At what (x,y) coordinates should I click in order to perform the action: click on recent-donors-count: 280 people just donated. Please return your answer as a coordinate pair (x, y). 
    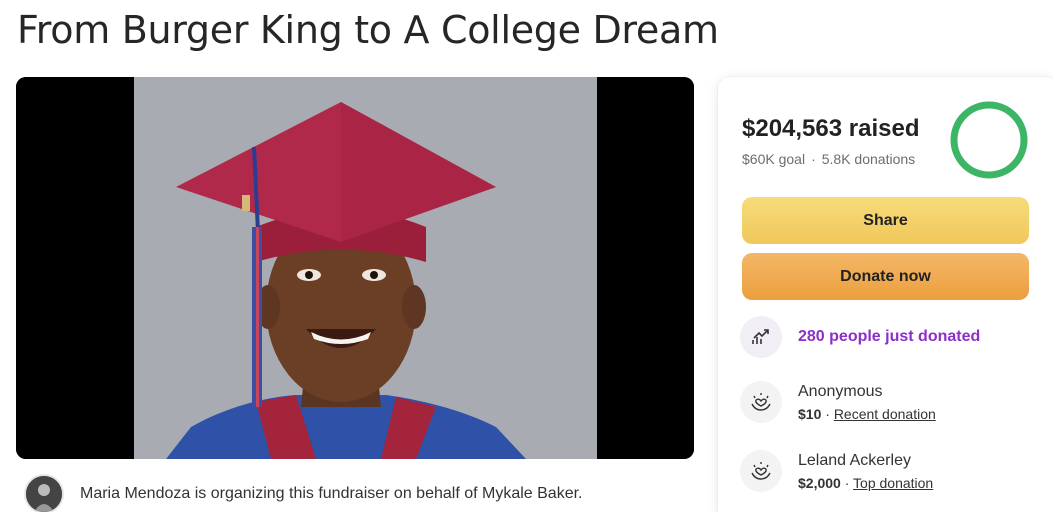
    Looking at the image, I should click on (889, 336).